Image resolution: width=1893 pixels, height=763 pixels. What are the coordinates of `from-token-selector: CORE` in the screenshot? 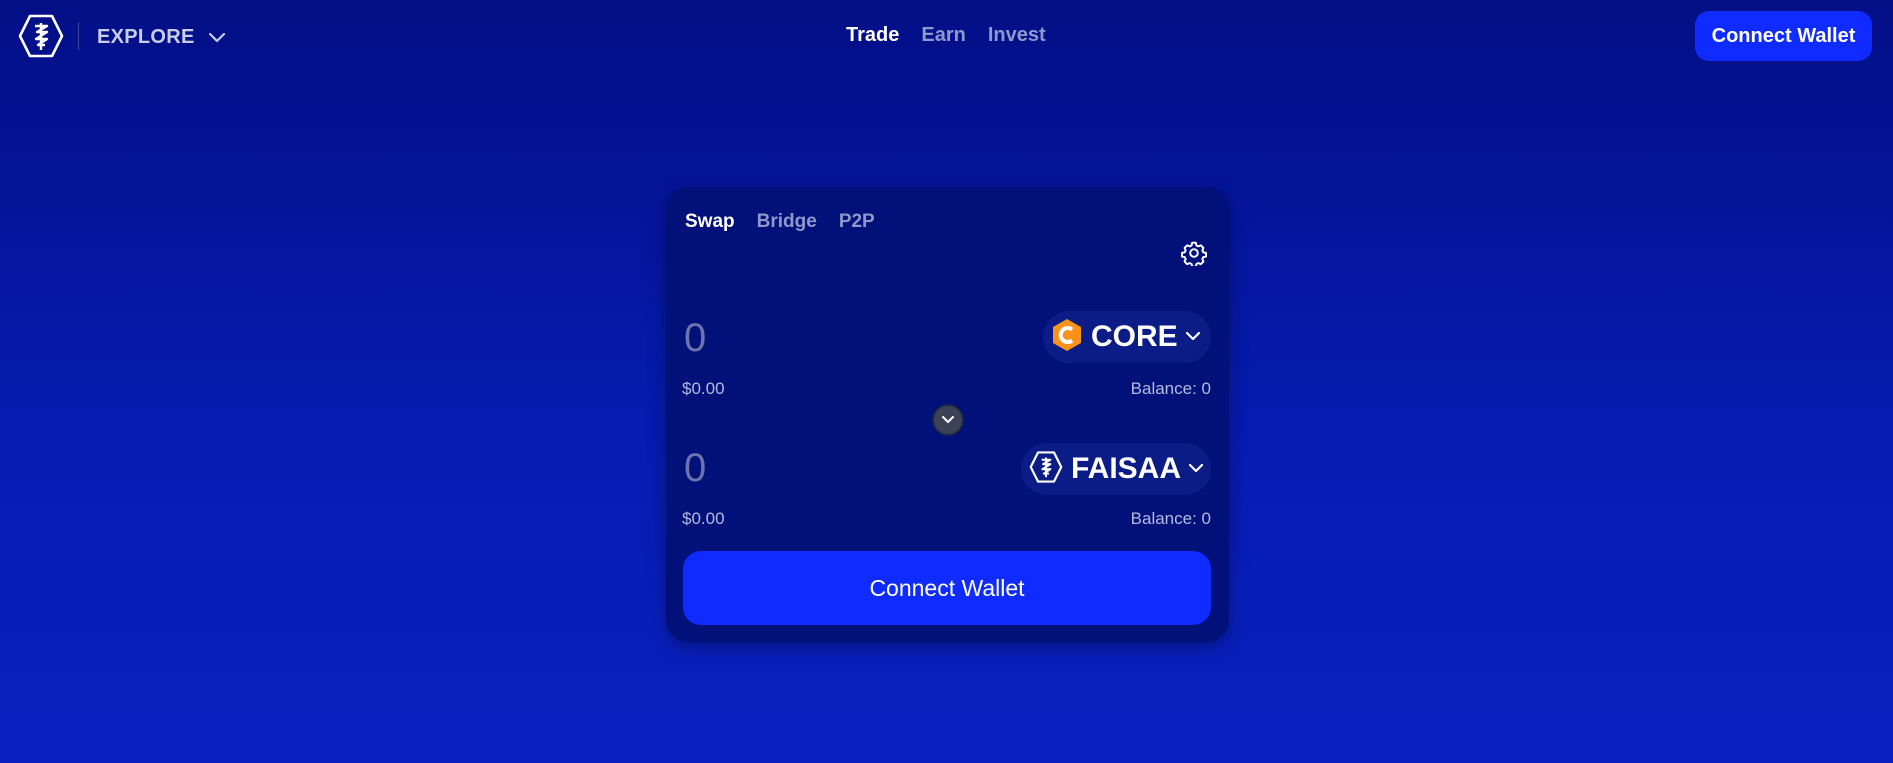 It's located at (1127, 337).